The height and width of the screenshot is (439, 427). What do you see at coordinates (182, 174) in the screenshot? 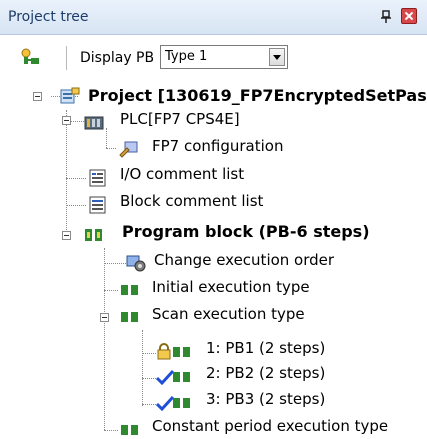
I see `tree-item-io-comment-list: I/O comment list` at bounding box center [182, 174].